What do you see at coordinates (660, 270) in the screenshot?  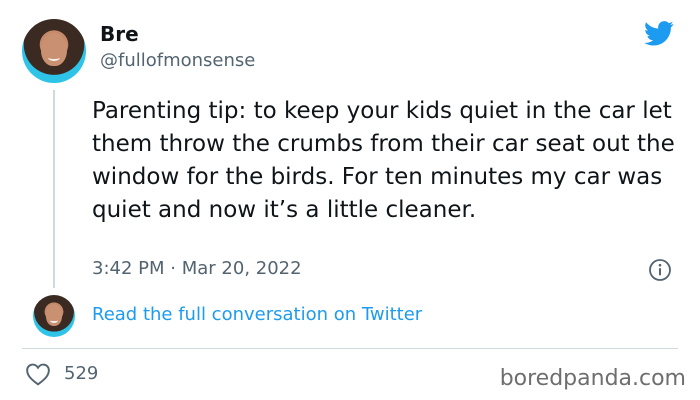 I see `info-icon` at bounding box center [660, 270].